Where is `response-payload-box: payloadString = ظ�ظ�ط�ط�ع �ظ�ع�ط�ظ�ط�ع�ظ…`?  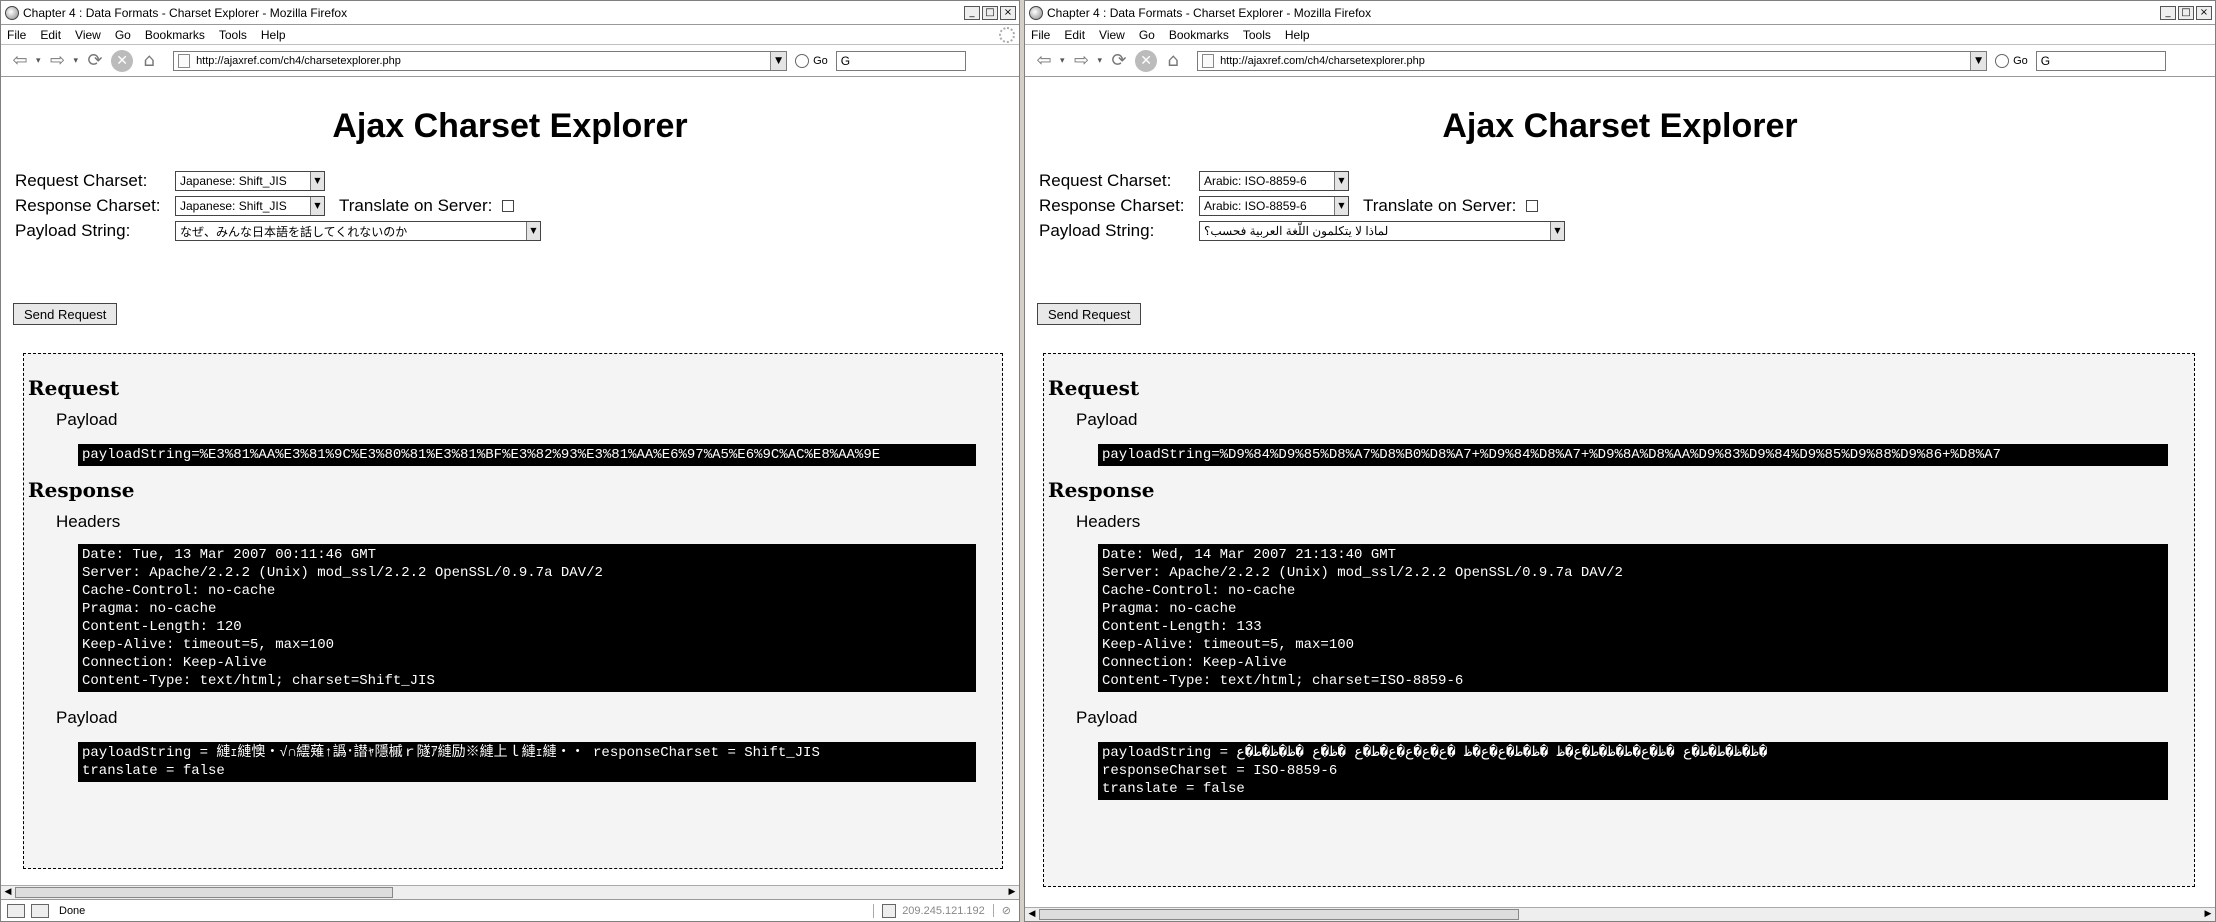
response-payload-box: payloadString = ظ�ظ�ط�ط�ع �ظ�ع�ط�ظ�ط�ع�ظ… is located at coordinates (1633, 771).